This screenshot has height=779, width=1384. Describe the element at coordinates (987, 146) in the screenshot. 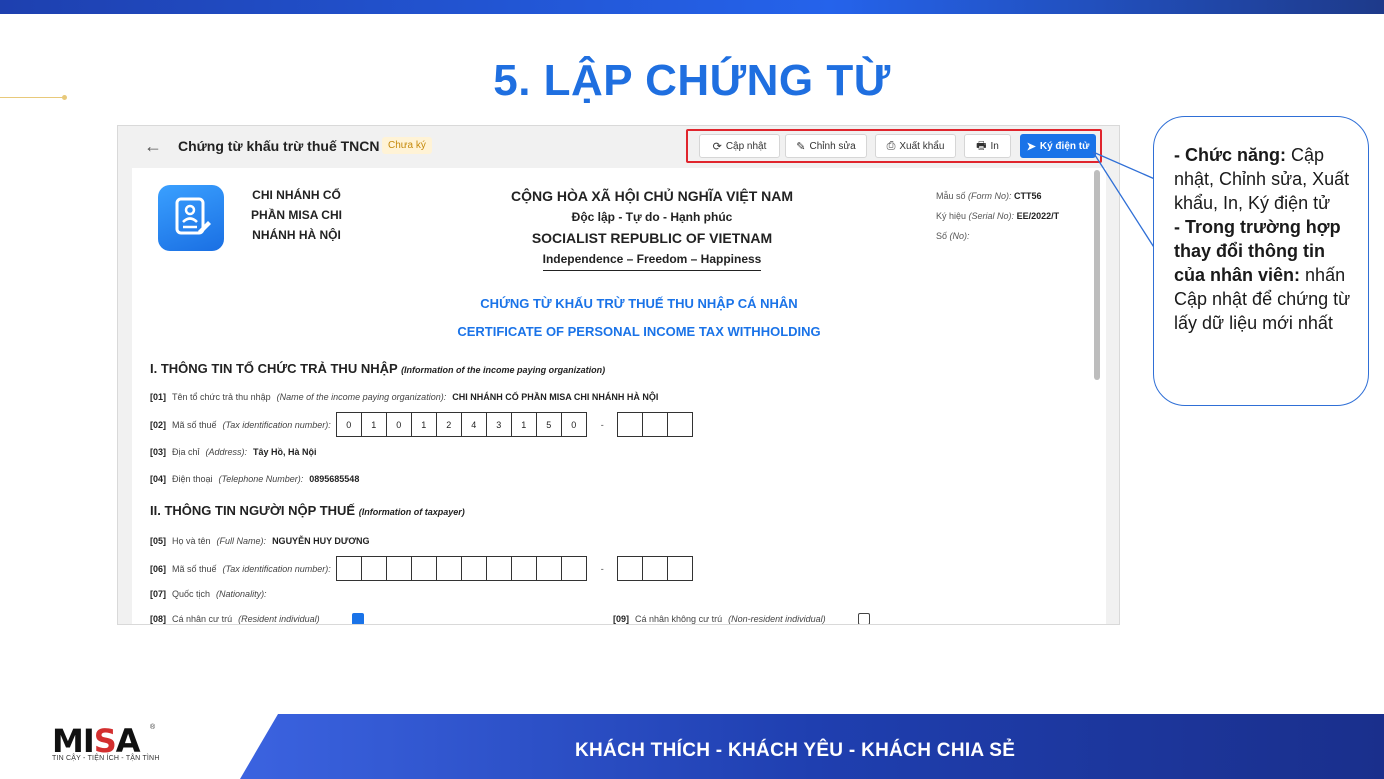

I see `print-button: 🖶 In` at that location.